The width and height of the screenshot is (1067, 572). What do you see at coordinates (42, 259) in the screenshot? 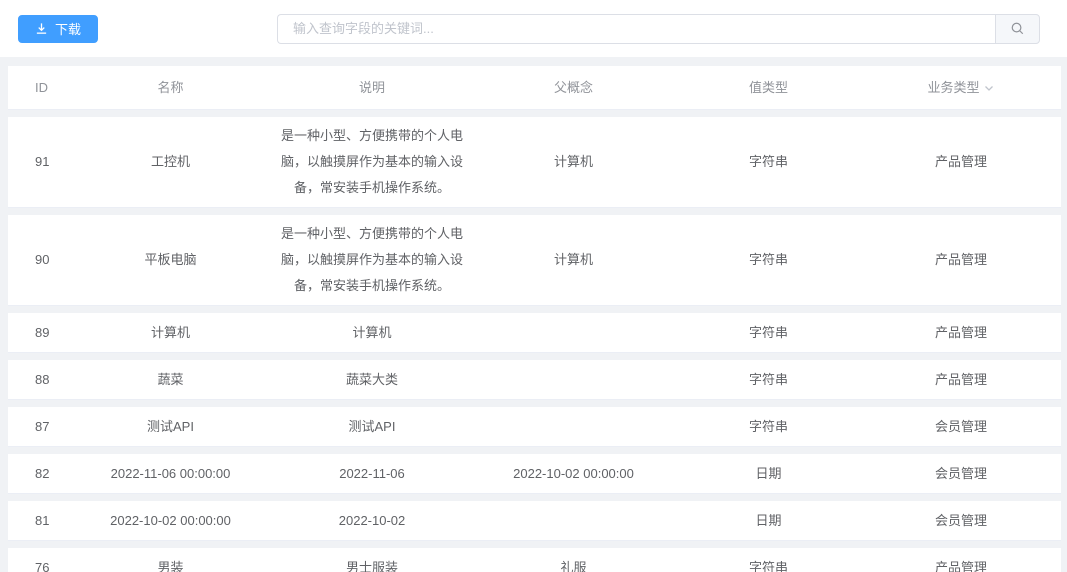
I see `cell-id: 90` at bounding box center [42, 259].